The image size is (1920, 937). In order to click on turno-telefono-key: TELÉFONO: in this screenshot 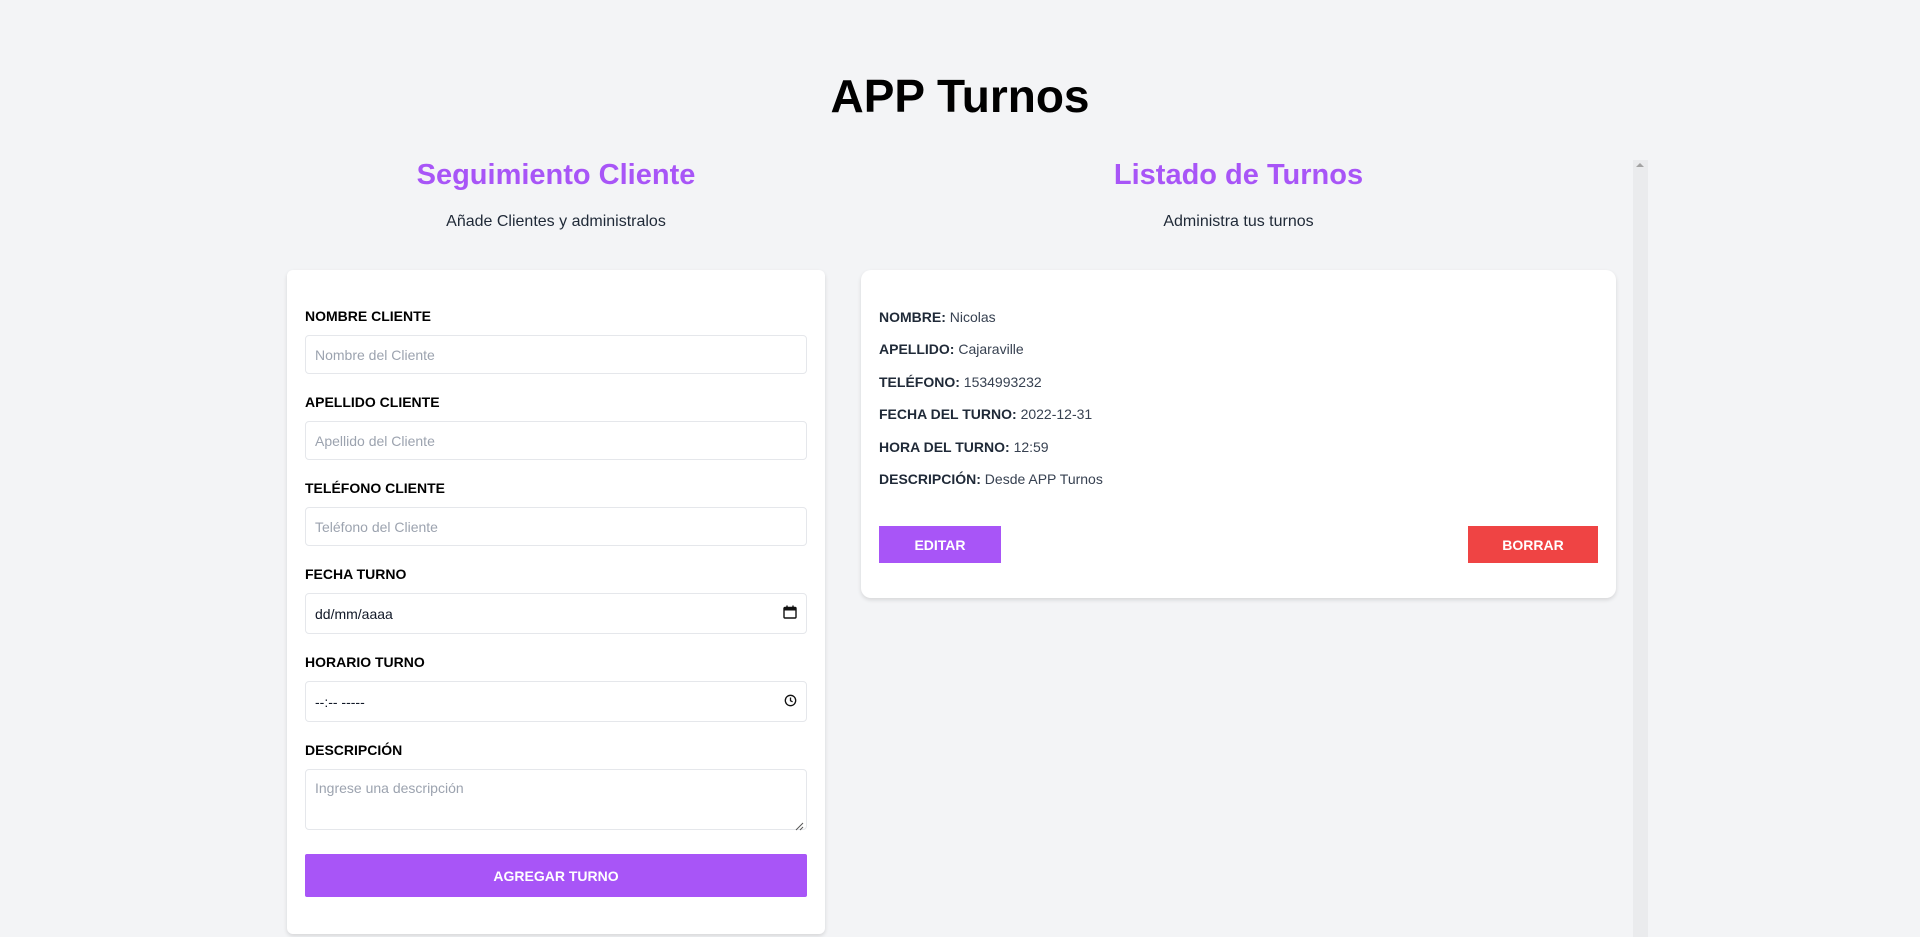, I will do `click(919, 382)`.